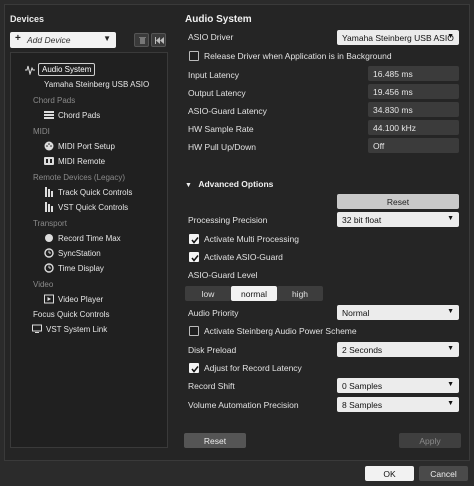  What do you see at coordinates (236, 184) in the screenshot?
I see `advanced-options-title: Advanced Options` at bounding box center [236, 184].